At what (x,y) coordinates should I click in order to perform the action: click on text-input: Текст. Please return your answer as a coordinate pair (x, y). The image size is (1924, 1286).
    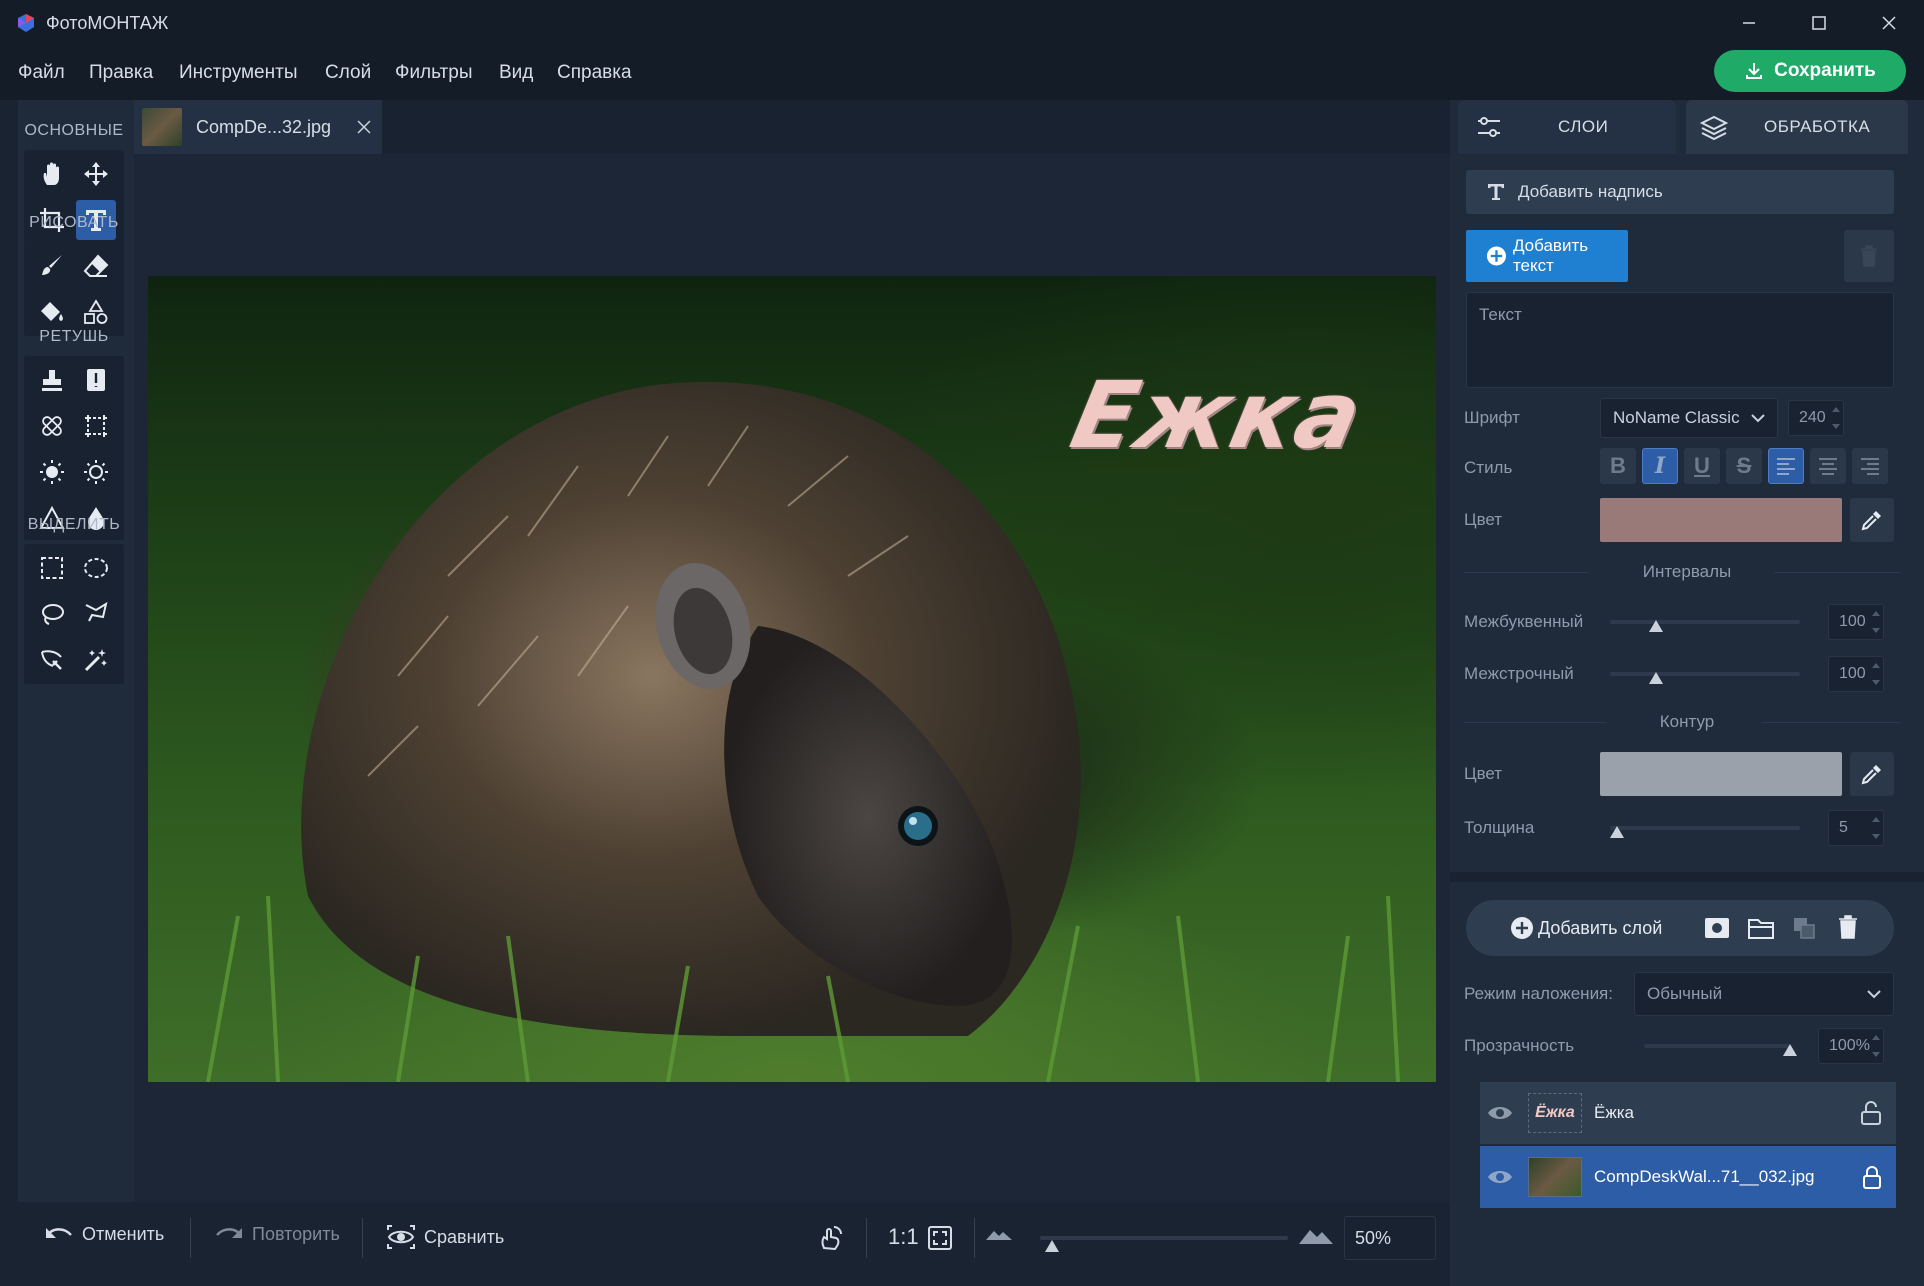
    Looking at the image, I should click on (1680, 340).